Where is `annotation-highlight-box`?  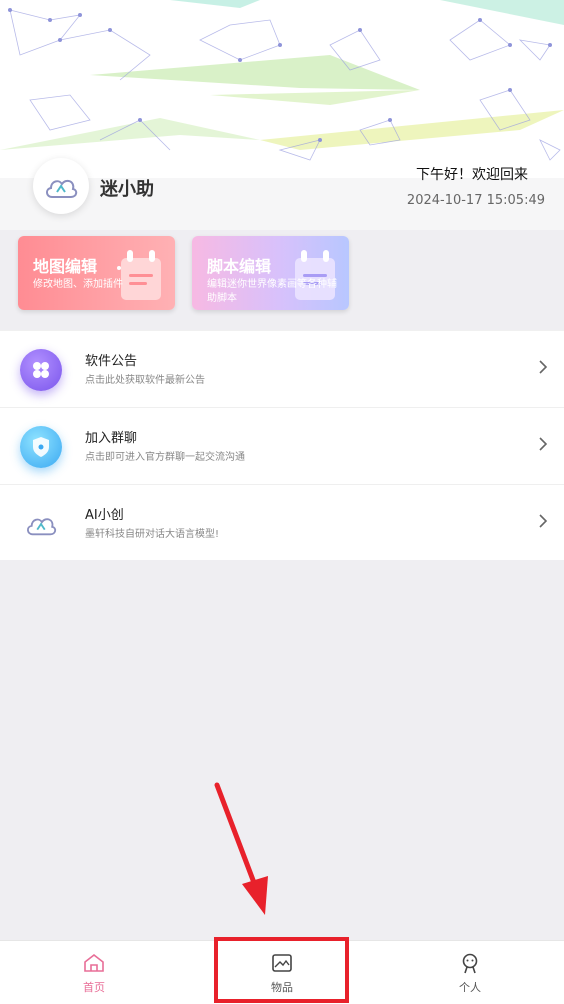 annotation-highlight-box is located at coordinates (281, 970).